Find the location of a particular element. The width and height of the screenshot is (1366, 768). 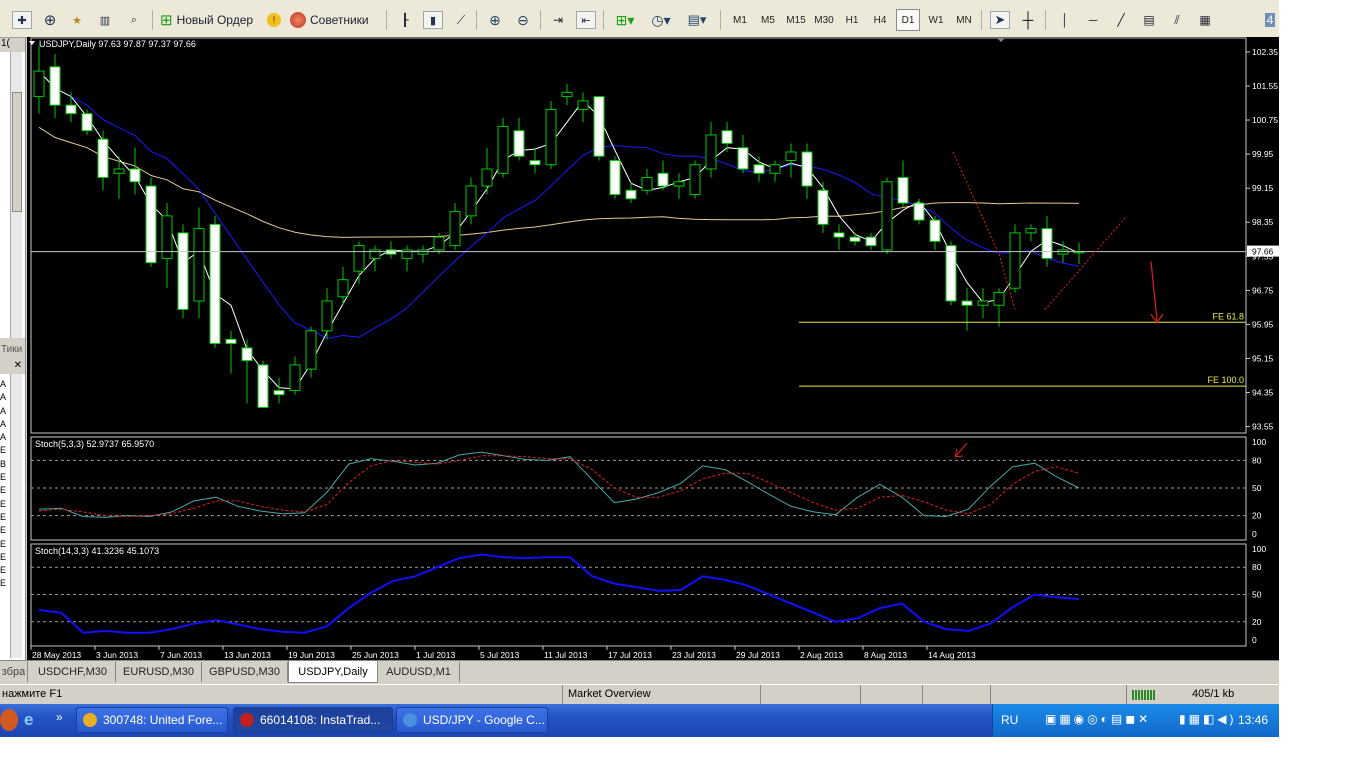

cursor-arrow-icon: ➤ is located at coordinates (1000, 20).